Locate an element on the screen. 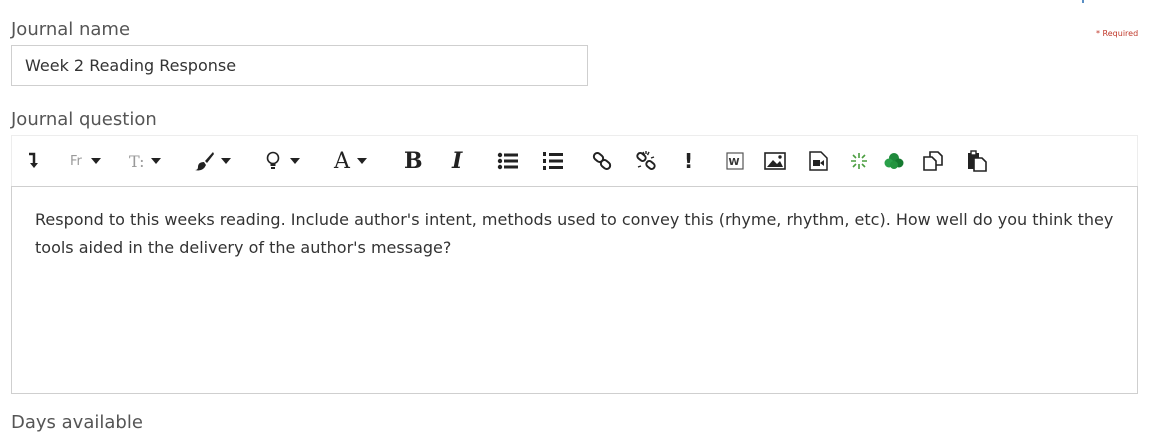 The width and height of the screenshot is (1171, 433). days-available-label: Days available is located at coordinates (77, 422).